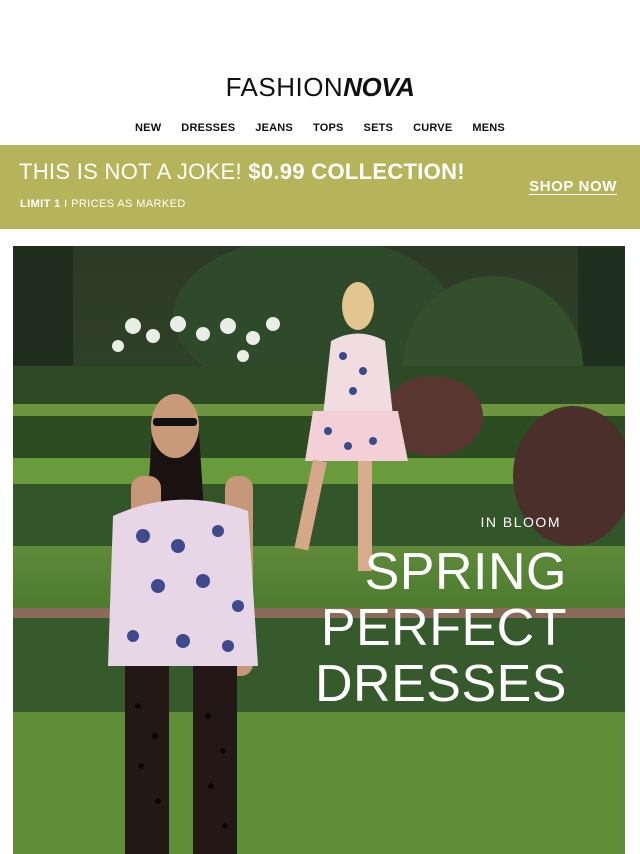 This screenshot has width=640, height=854. I want to click on nav-link-curve: CURVE, so click(432, 128).